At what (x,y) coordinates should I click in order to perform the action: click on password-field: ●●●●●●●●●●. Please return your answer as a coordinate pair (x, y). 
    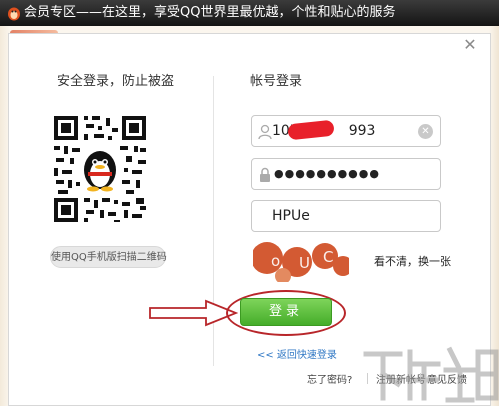
    Looking at the image, I should click on (346, 174).